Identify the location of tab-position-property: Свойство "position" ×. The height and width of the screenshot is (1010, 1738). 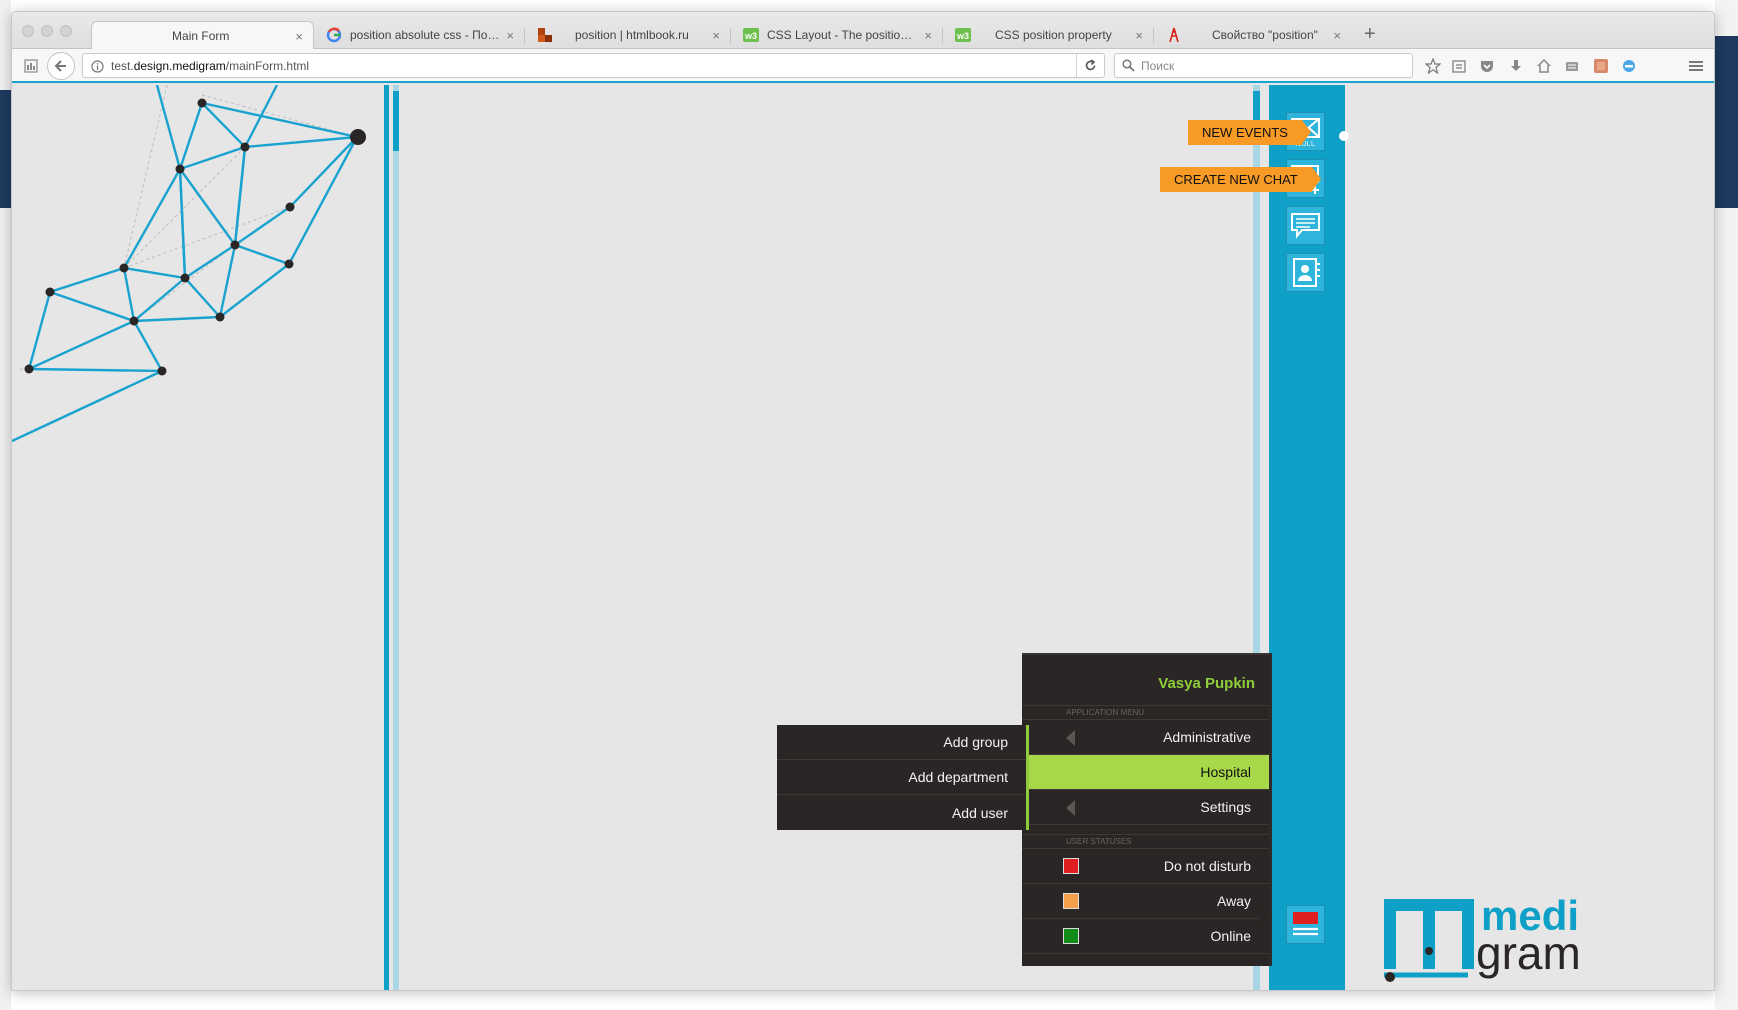
(1252, 35).